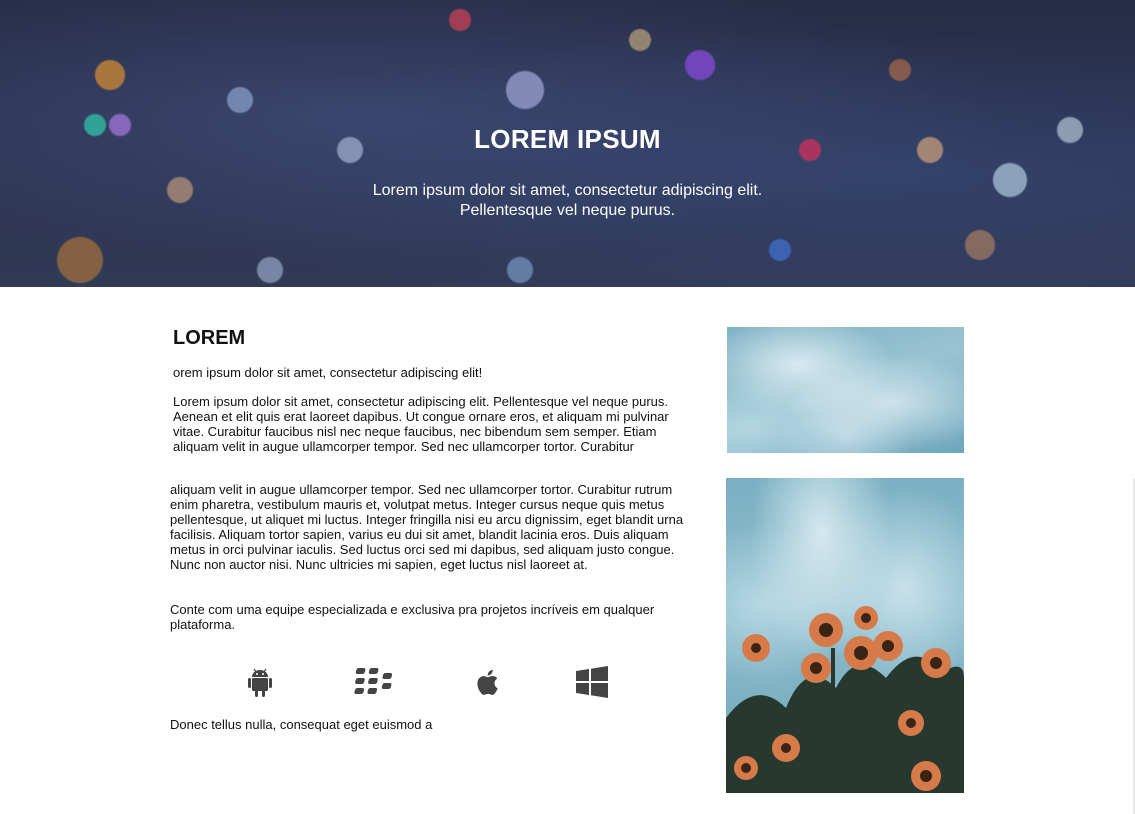  Describe the element at coordinates (592, 682) in the screenshot. I see `windows-icon` at that location.